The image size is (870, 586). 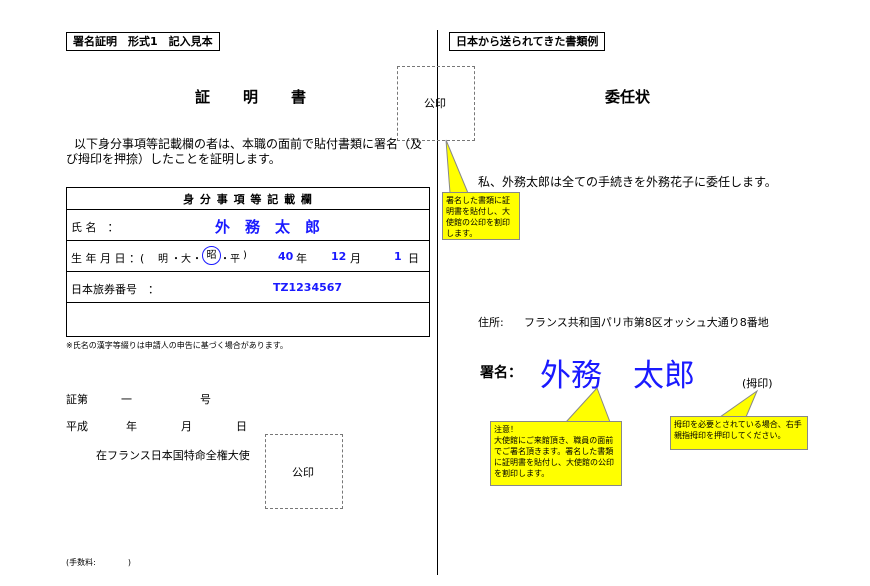 I want to click on caution-callout-tail, so click(x=587, y=405).